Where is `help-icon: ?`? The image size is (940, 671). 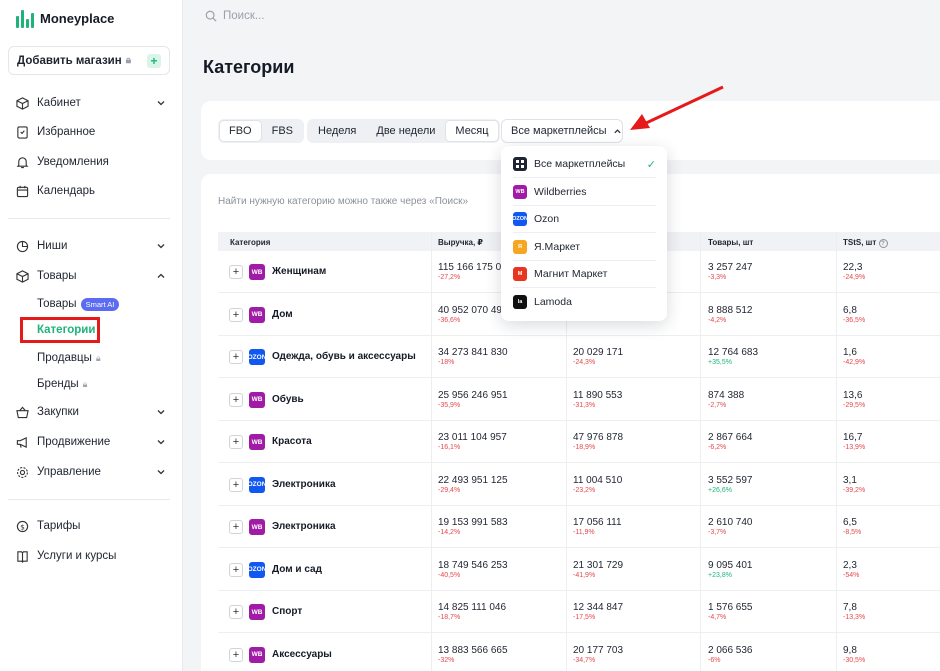
help-icon: ? is located at coordinates (883, 243).